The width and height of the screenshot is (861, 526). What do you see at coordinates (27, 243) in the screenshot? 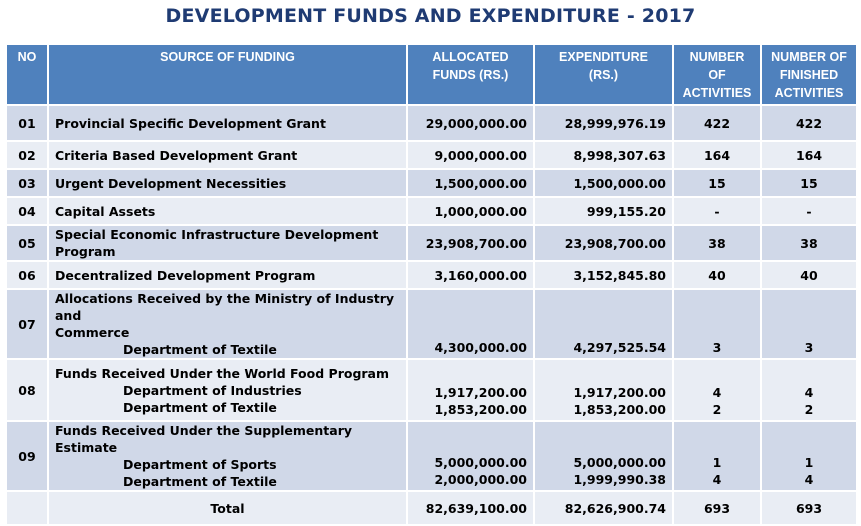
I see `row-no: 05` at bounding box center [27, 243].